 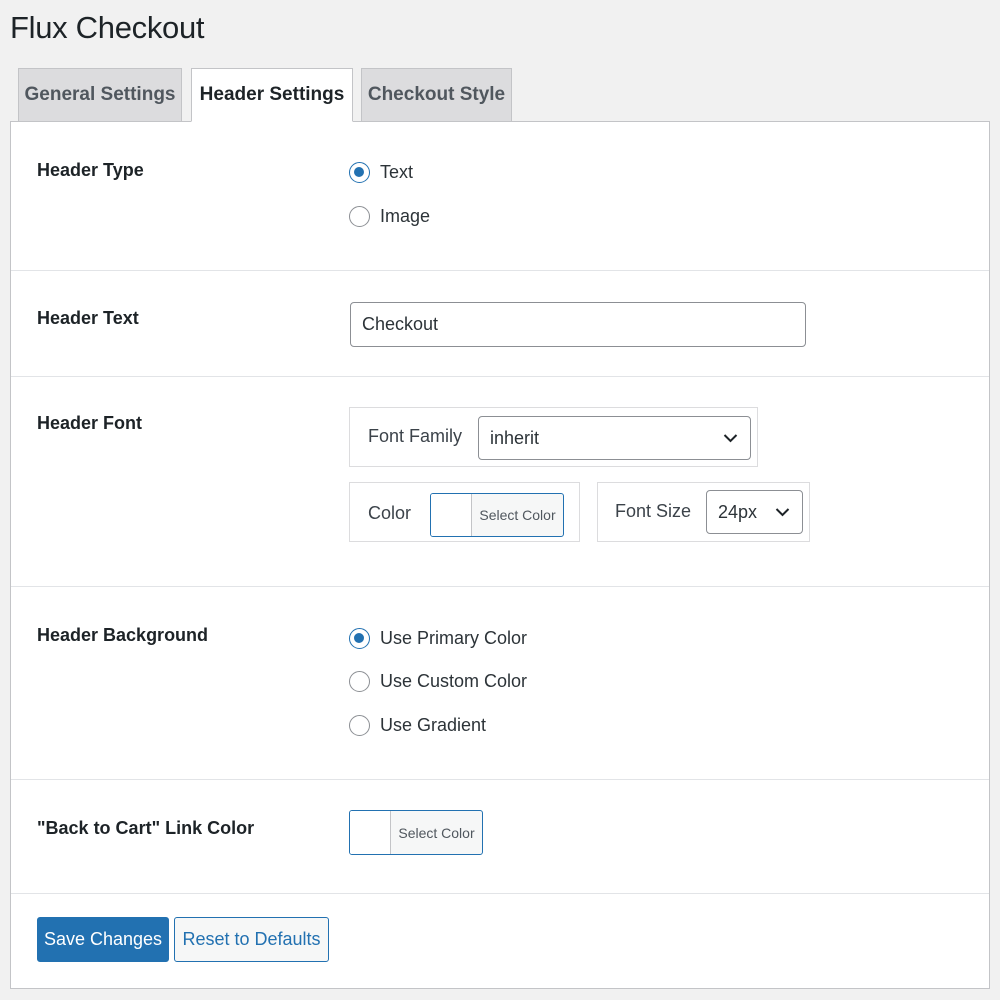 I want to click on radio-option-primary-color: Use Primary Color, so click(x=438, y=638).